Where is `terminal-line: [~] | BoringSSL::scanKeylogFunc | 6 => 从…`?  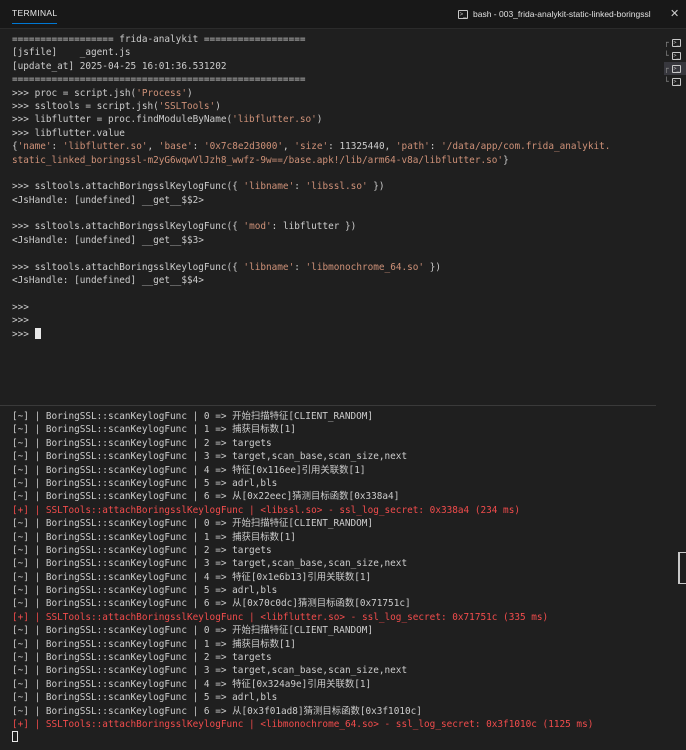
terminal-line: [~] | BoringSSL::scanKeylogFunc | 6 => 从… is located at coordinates (334, 711).